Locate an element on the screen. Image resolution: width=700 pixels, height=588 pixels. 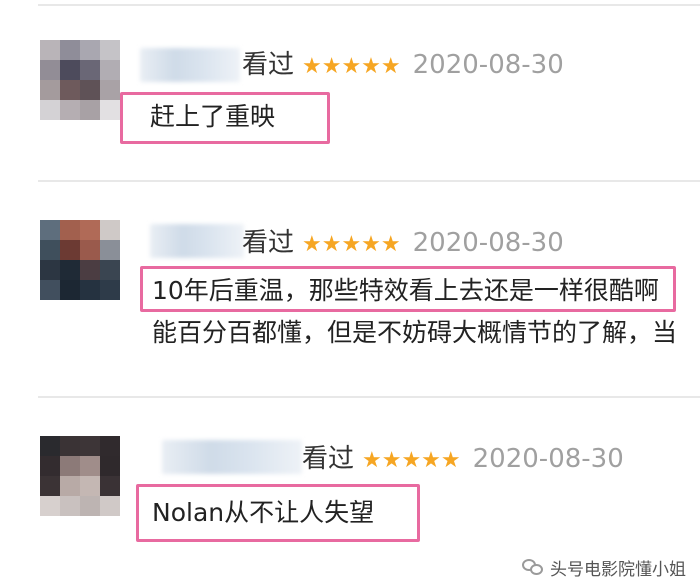
comment-text: Nolan从不让人失望 is located at coordinates (263, 512).